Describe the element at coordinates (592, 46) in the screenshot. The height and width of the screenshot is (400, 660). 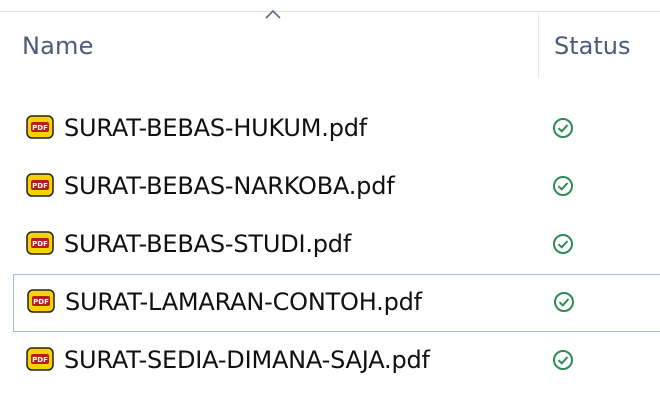
I see `column-status-header: Status` at that location.